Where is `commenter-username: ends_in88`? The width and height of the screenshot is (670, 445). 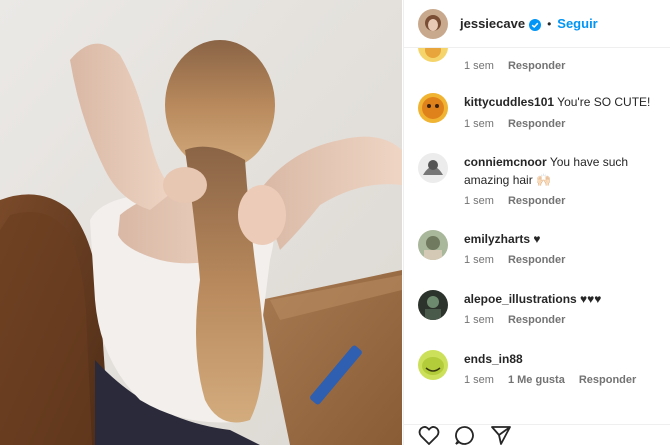
commenter-username: ends_in88 is located at coordinates (493, 359).